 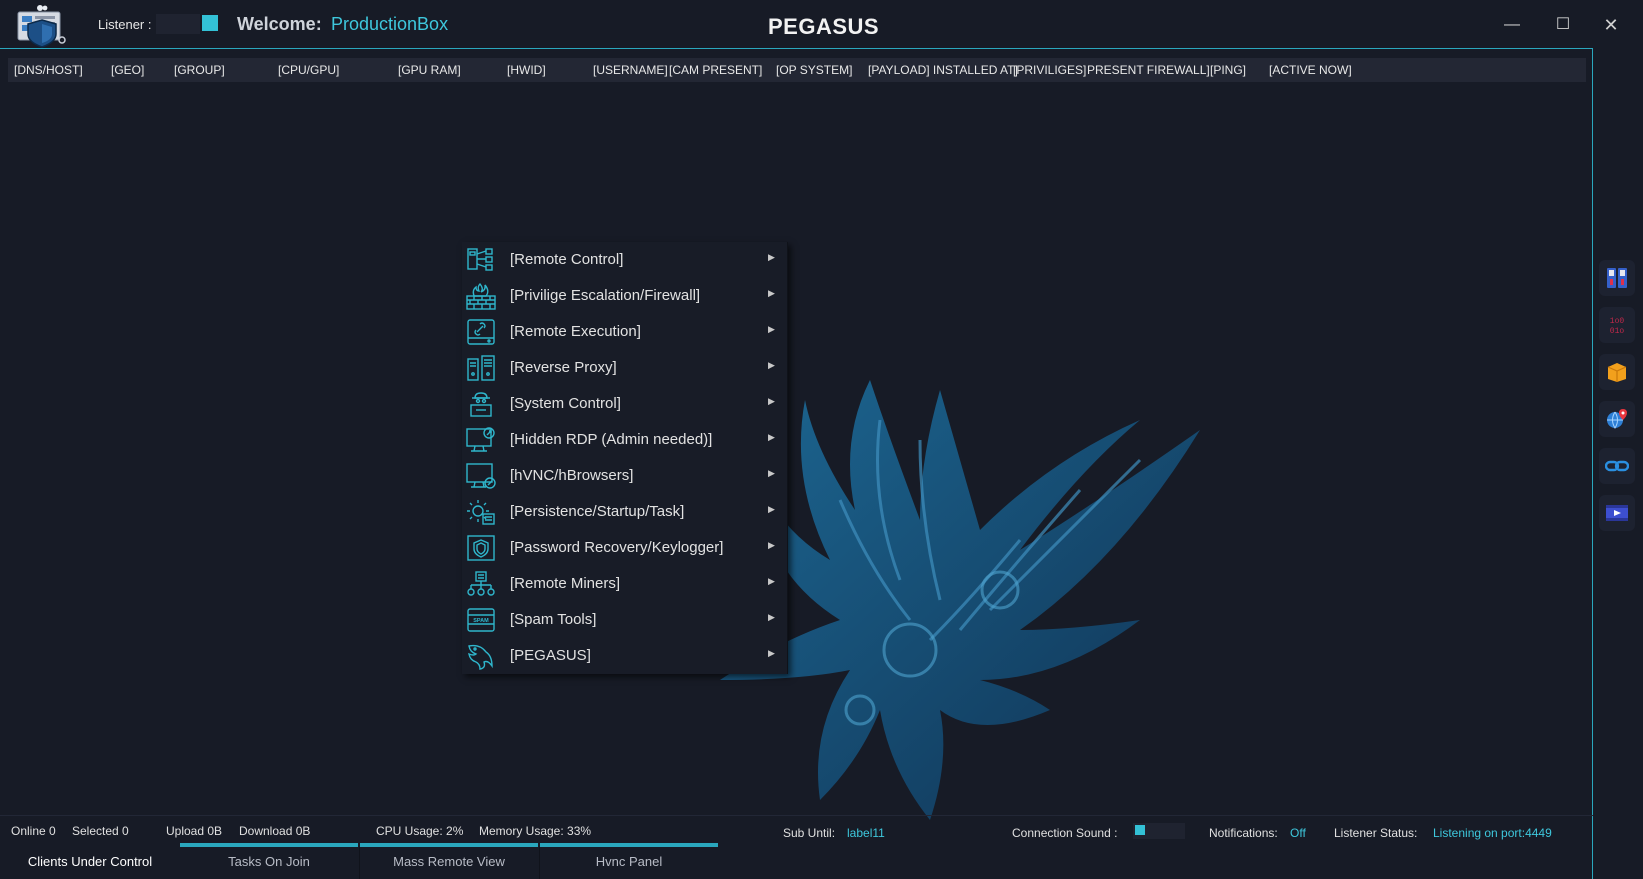 What do you see at coordinates (210, 23) in the screenshot?
I see `listener-toggle` at bounding box center [210, 23].